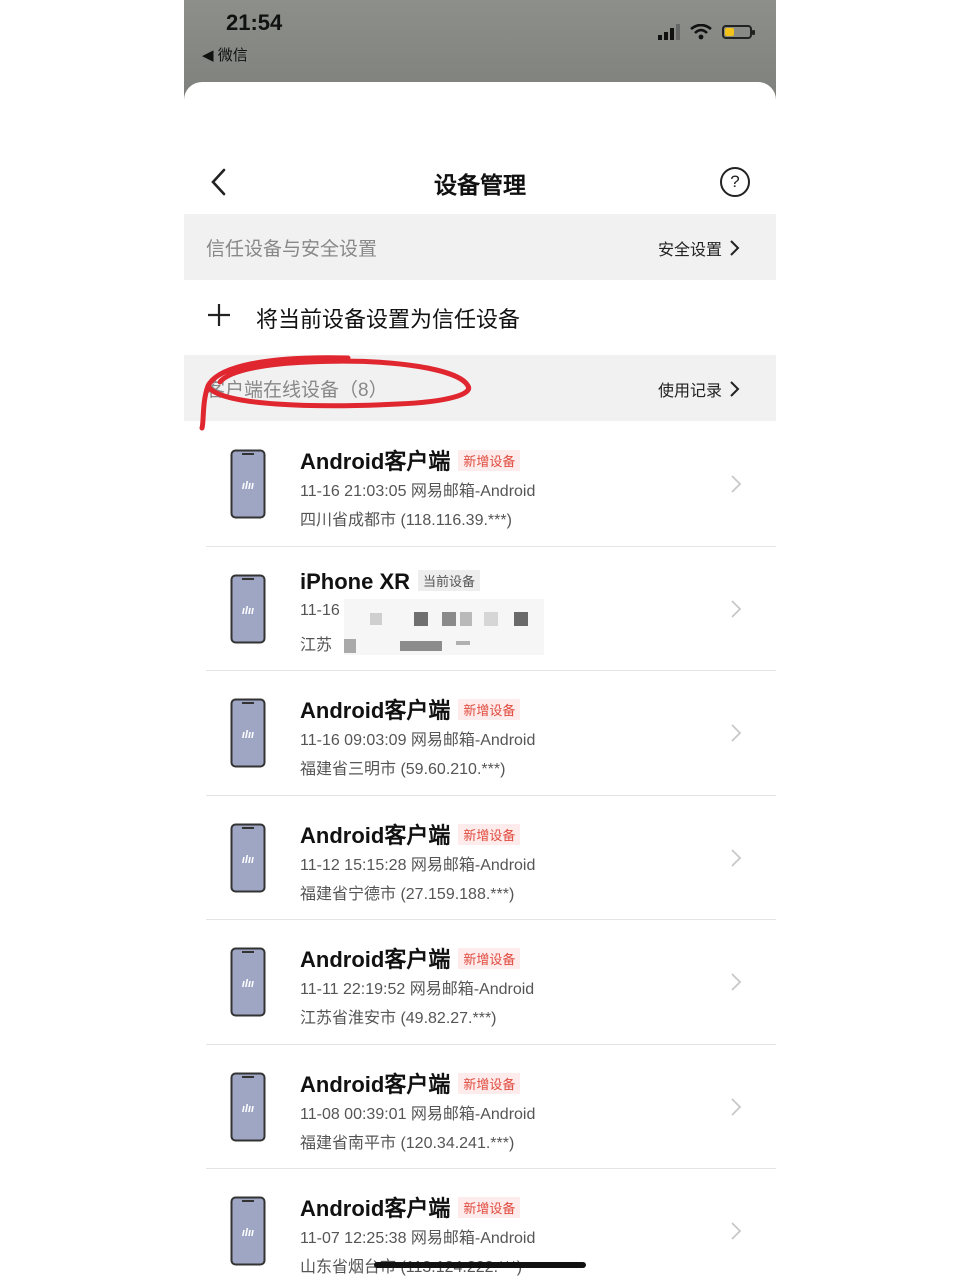 The image size is (960, 1280). Describe the element at coordinates (254, 22) in the screenshot. I see `status-time: 21:54` at that location.